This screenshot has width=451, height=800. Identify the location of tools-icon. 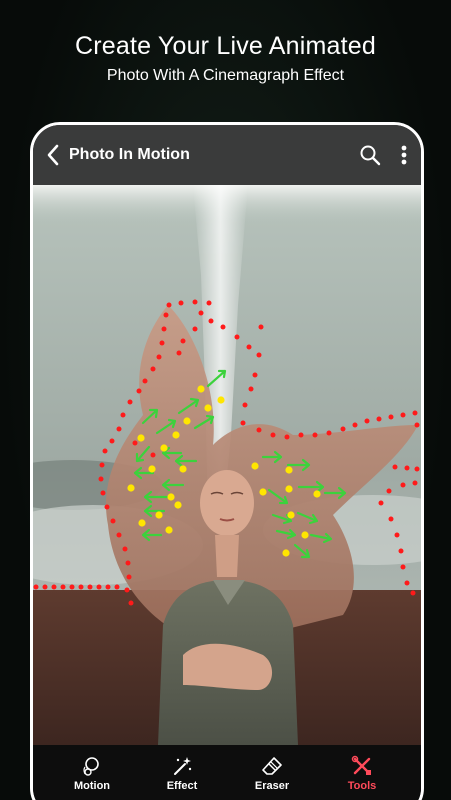
(361, 765).